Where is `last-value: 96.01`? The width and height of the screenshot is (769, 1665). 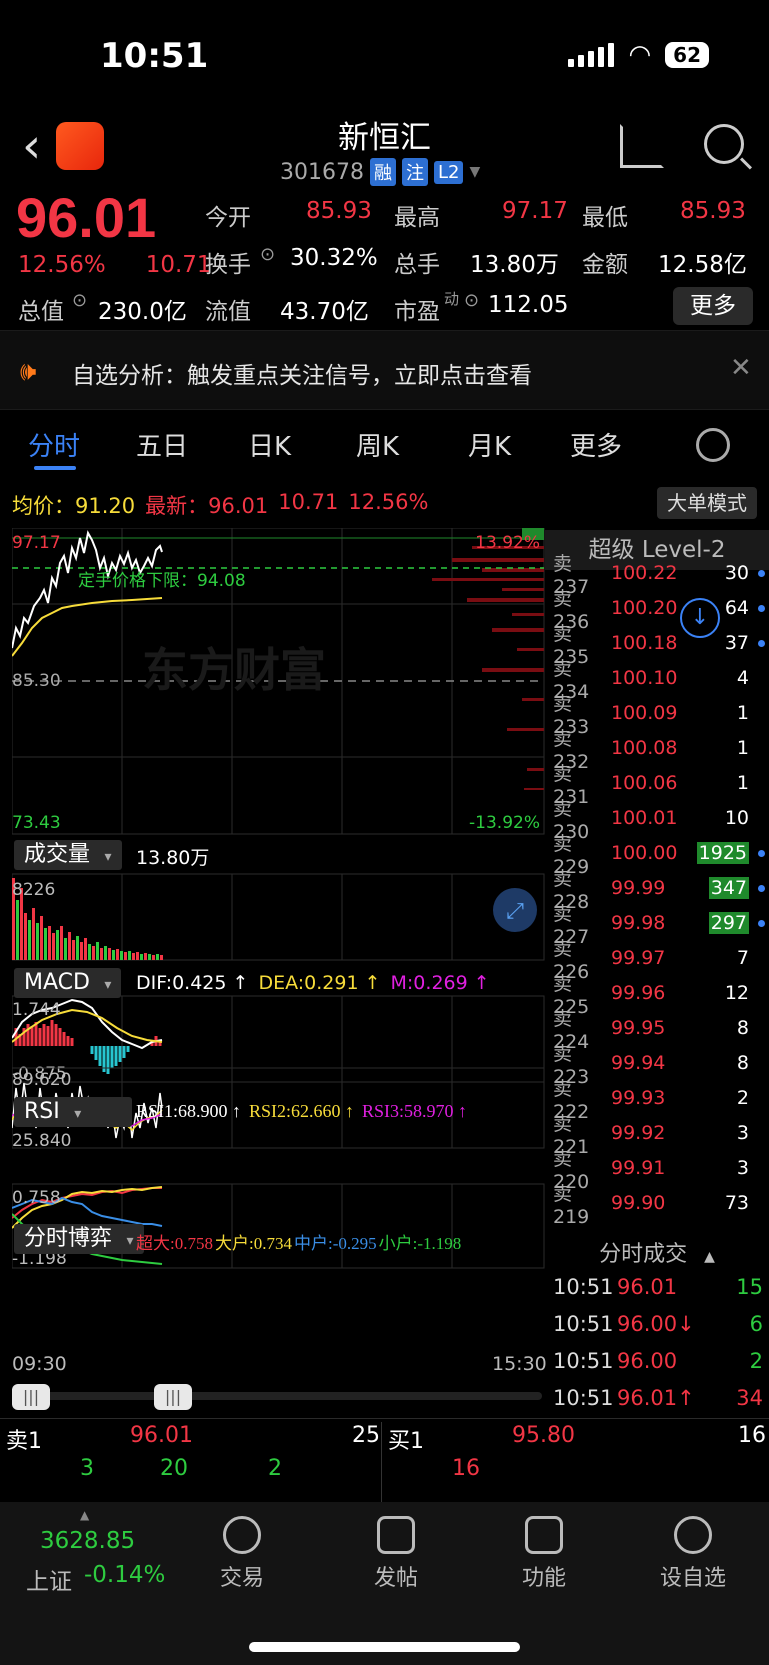
last-value: 96.01 is located at coordinates (238, 506).